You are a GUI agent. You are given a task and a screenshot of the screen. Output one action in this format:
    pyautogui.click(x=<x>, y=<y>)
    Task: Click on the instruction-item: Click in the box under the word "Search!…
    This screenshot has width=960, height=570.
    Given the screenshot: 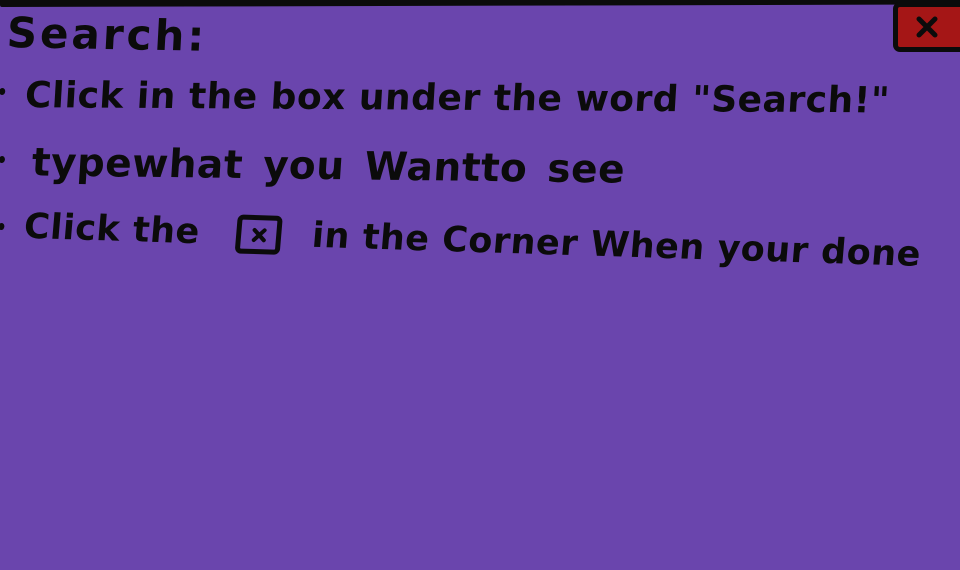 What is the action you would take?
    pyautogui.click(x=446, y=98)
    